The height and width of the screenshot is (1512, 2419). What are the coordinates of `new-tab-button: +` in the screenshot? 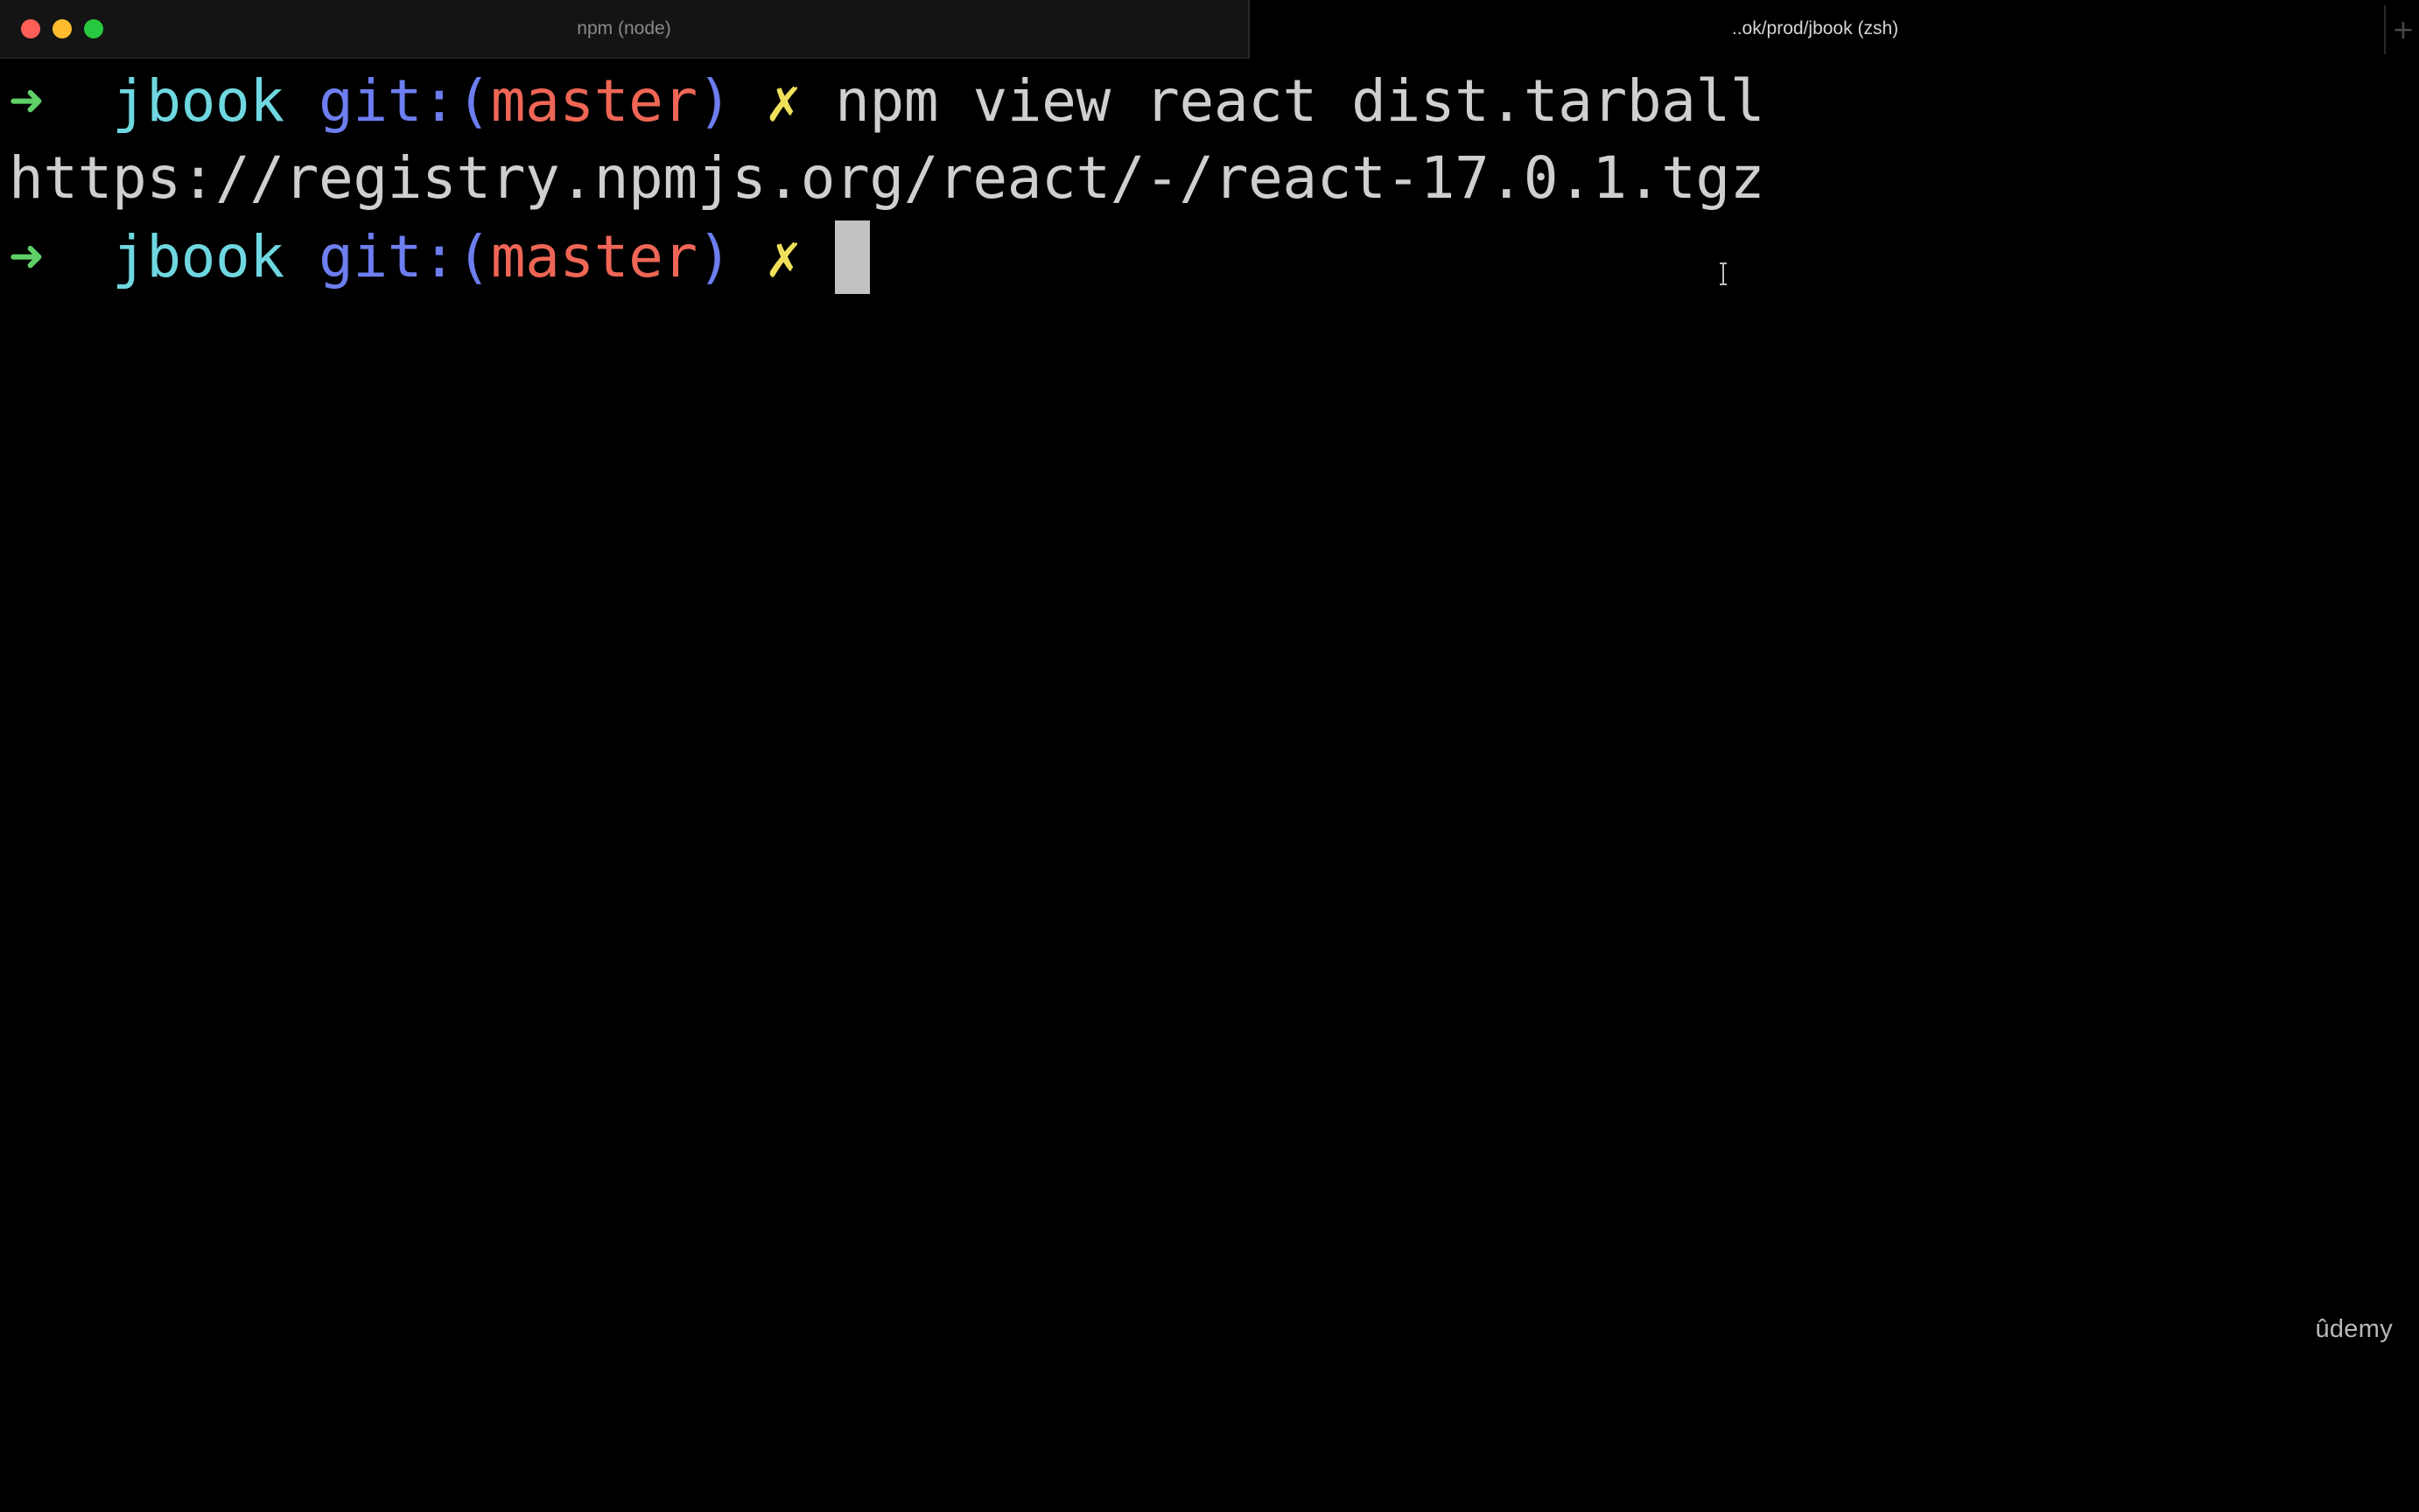 It's located at (2401, 29).